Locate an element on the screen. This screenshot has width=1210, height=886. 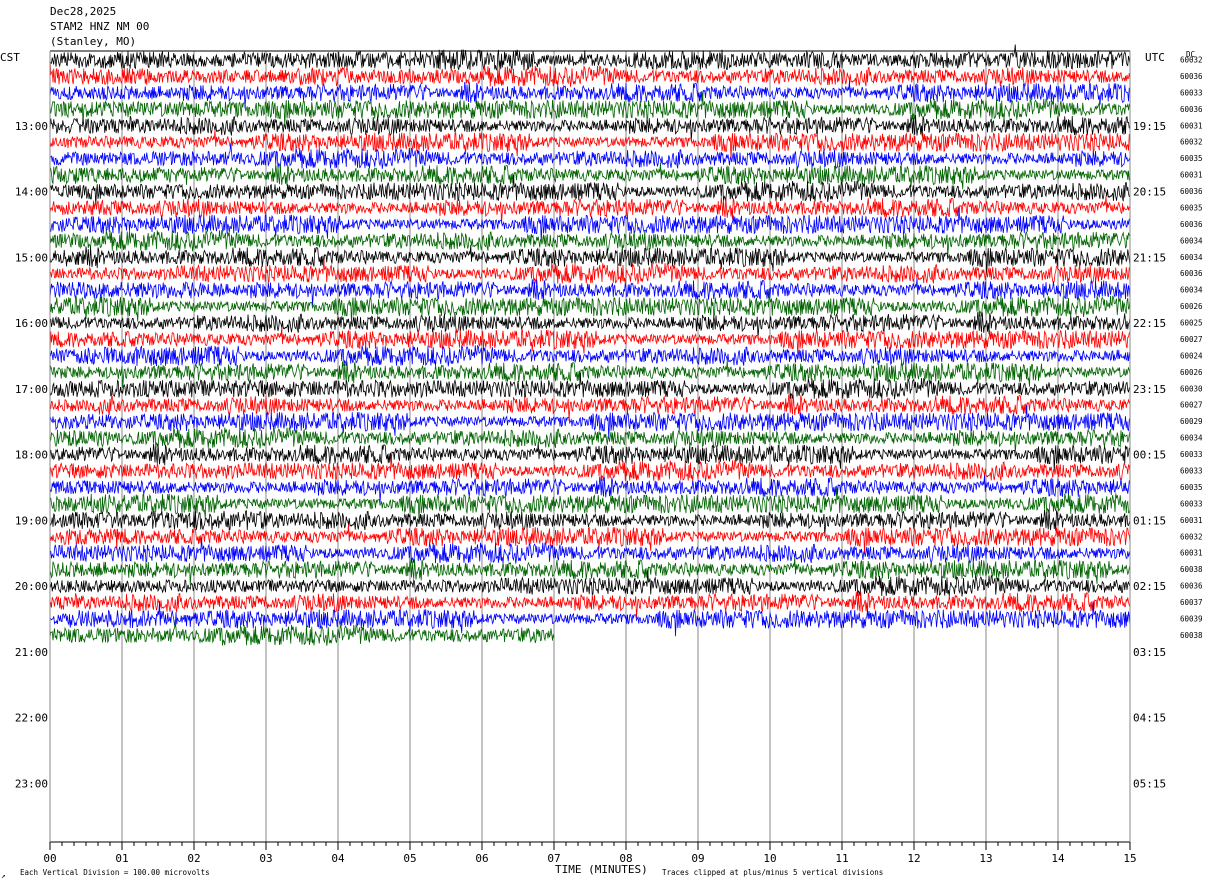
right-hour-label: 20:15 is located at coordinates (1149, 192).